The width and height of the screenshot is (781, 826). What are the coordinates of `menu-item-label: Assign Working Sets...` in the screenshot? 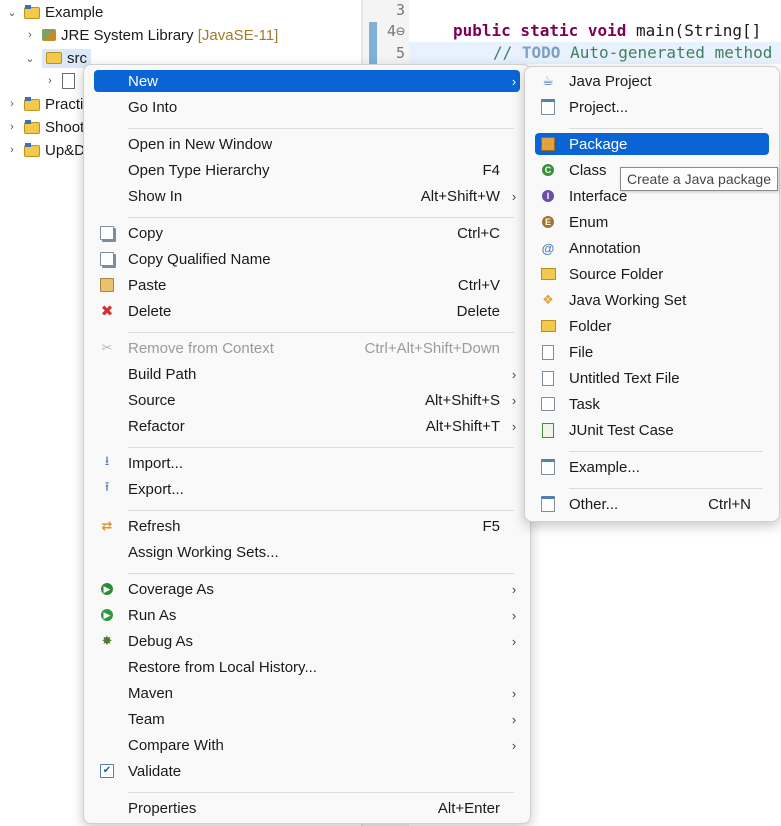 It's located at (203, 552).